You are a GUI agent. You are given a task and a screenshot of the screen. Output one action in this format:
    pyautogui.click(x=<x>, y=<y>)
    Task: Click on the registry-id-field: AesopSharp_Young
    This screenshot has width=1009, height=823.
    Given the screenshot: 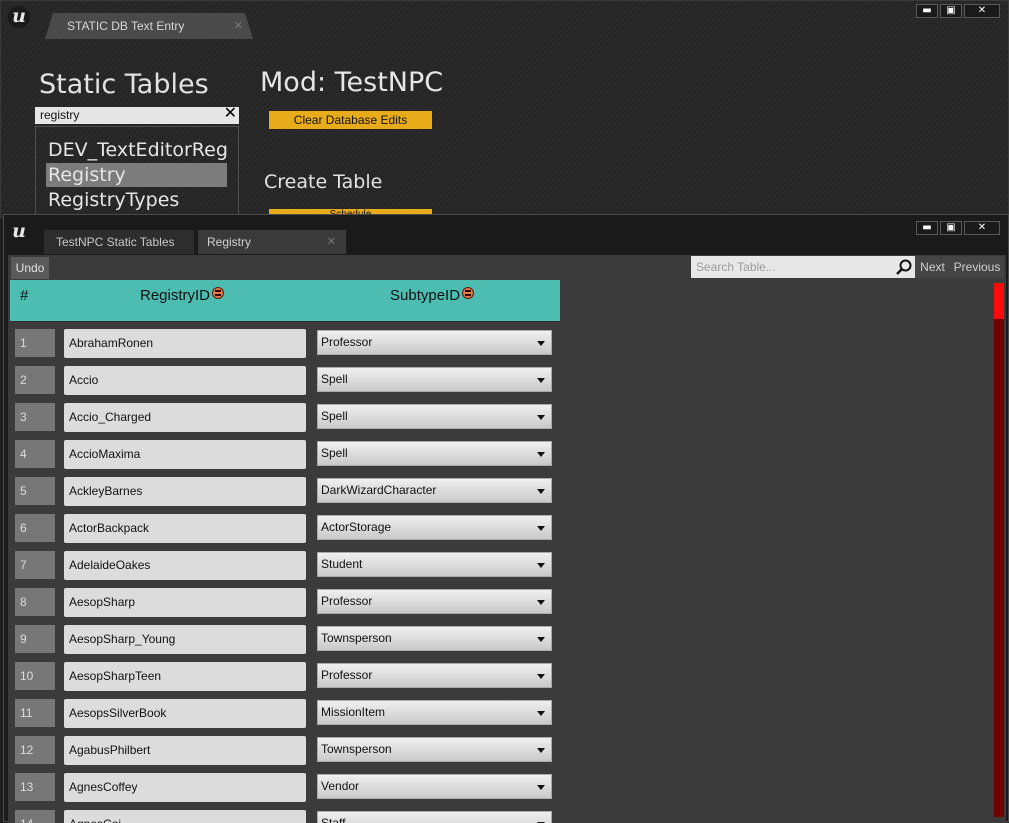 What is the action you would take?
    pyautogui.click(x=185, y=639)
    